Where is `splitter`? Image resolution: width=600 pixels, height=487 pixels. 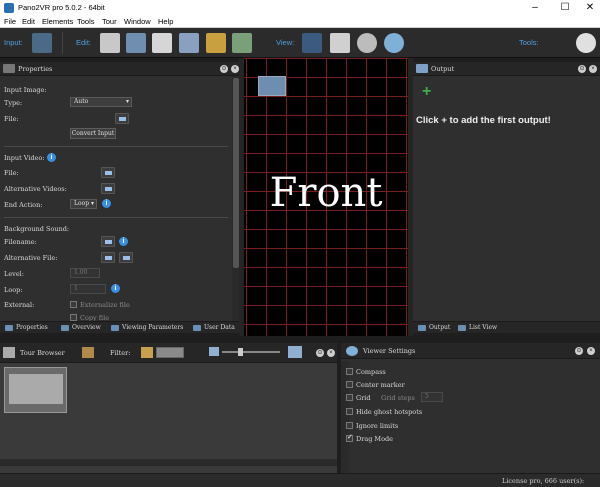
splitter is located at coordinates (241, 197).